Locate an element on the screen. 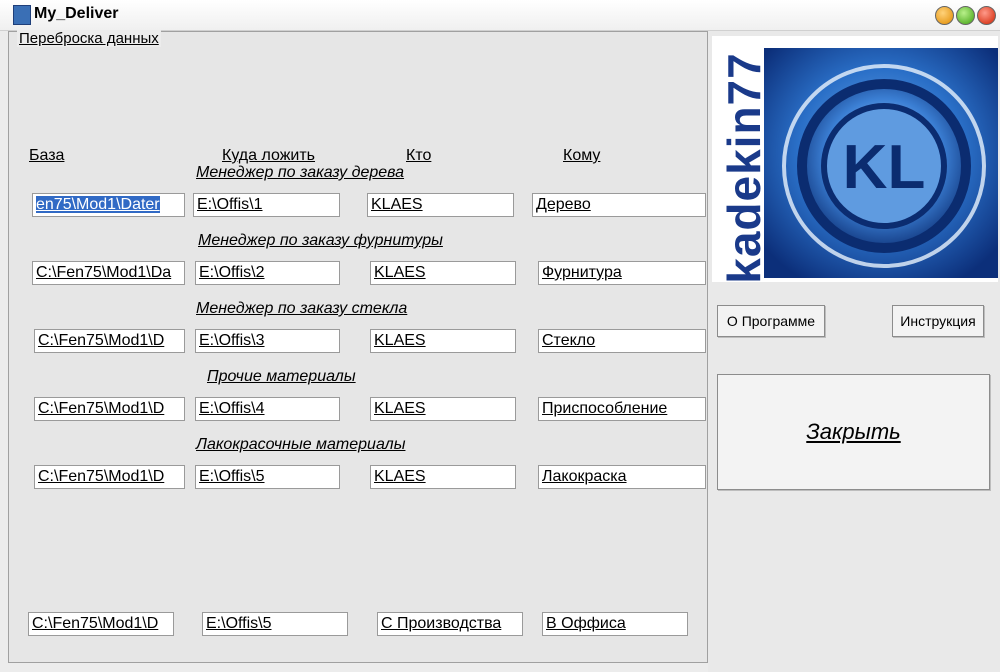 This screenshot has height=672, width=1000. row-caption: Менеджер по заказу дерева is located at coordinates (300, 172).